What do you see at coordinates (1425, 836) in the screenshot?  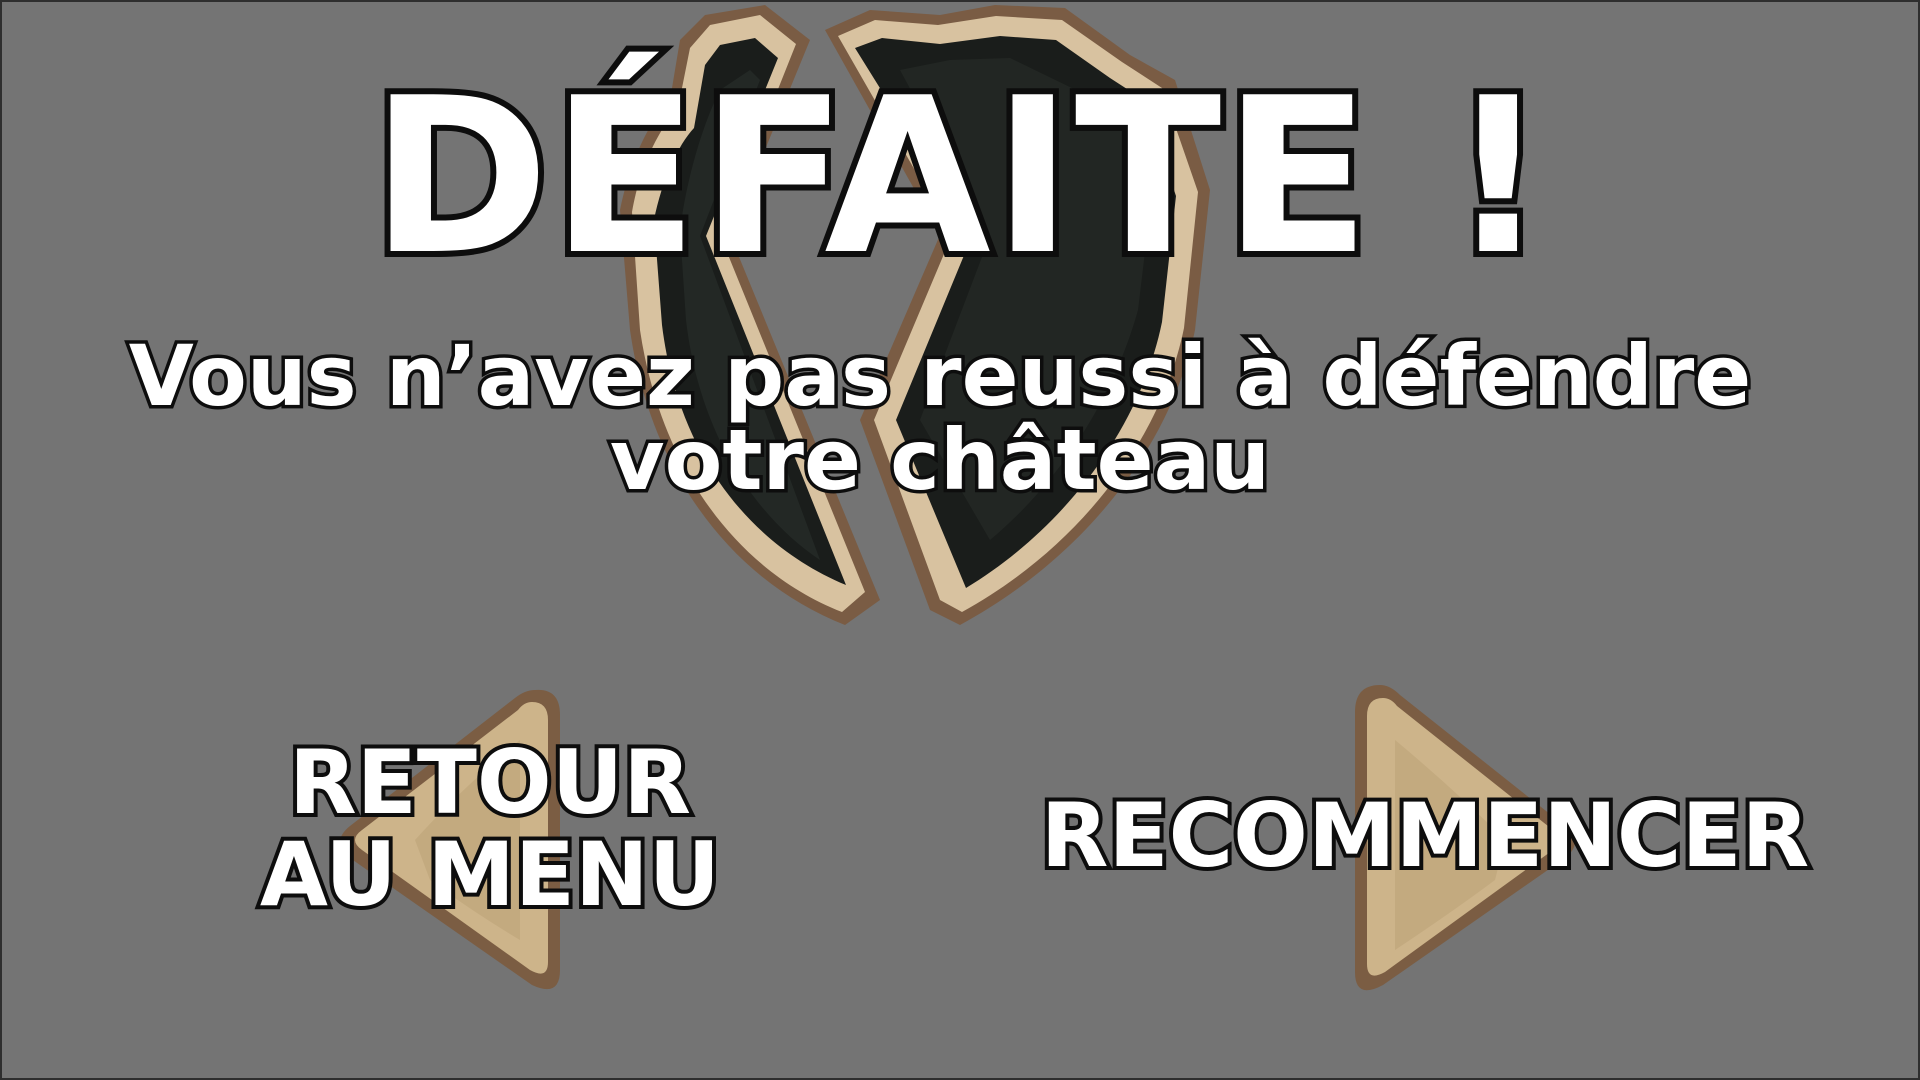 I see `restart-label: RECOMMENCER` at bounding box center [1425, 836].